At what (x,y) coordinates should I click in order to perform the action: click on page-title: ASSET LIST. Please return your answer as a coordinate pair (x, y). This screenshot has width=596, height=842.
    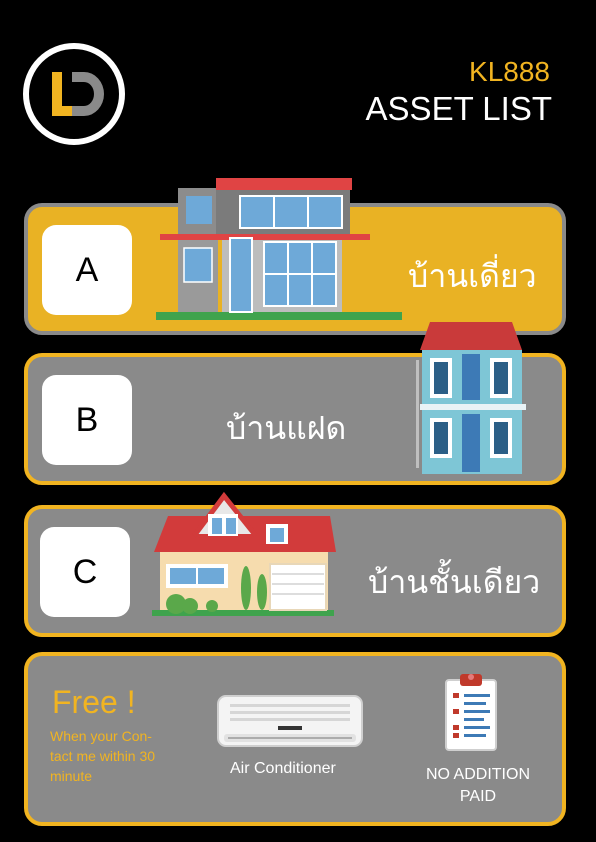
    Looking at the image, I should click on (458, 108).